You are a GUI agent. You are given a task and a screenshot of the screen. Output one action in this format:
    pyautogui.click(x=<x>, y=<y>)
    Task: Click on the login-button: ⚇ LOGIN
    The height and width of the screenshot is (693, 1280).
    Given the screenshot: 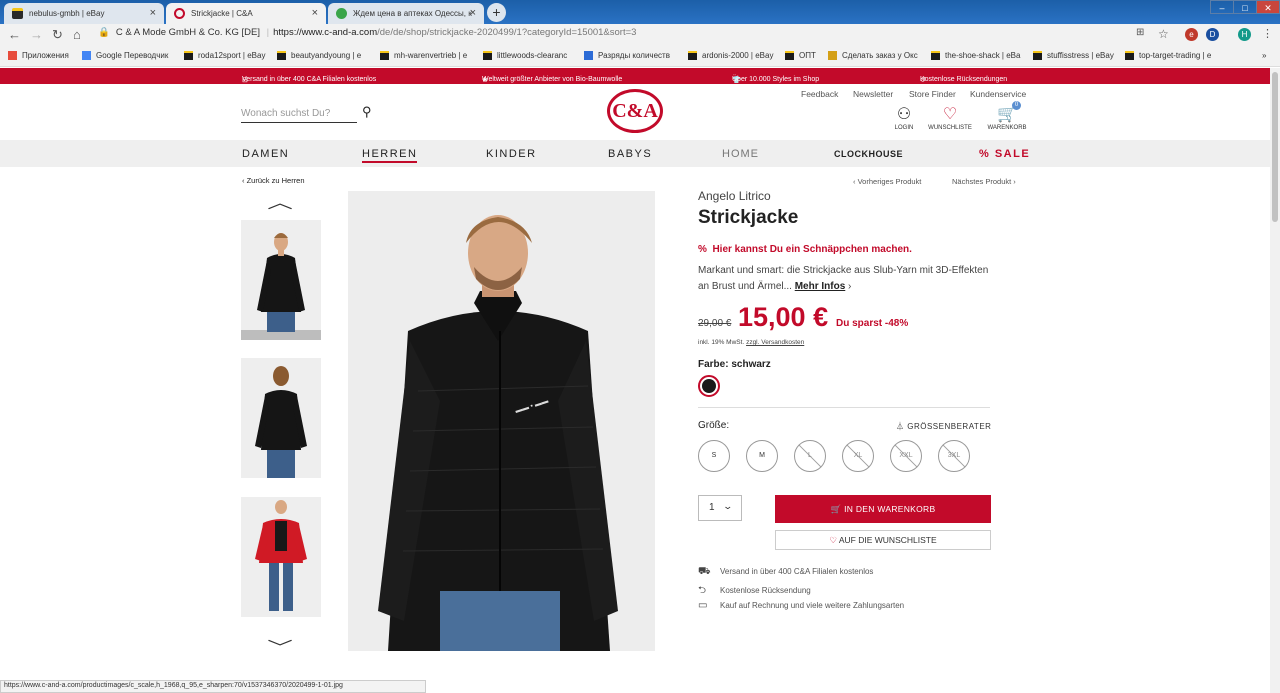 What is the action you would take?
    pyautogui.click(x=904, y=118)
    